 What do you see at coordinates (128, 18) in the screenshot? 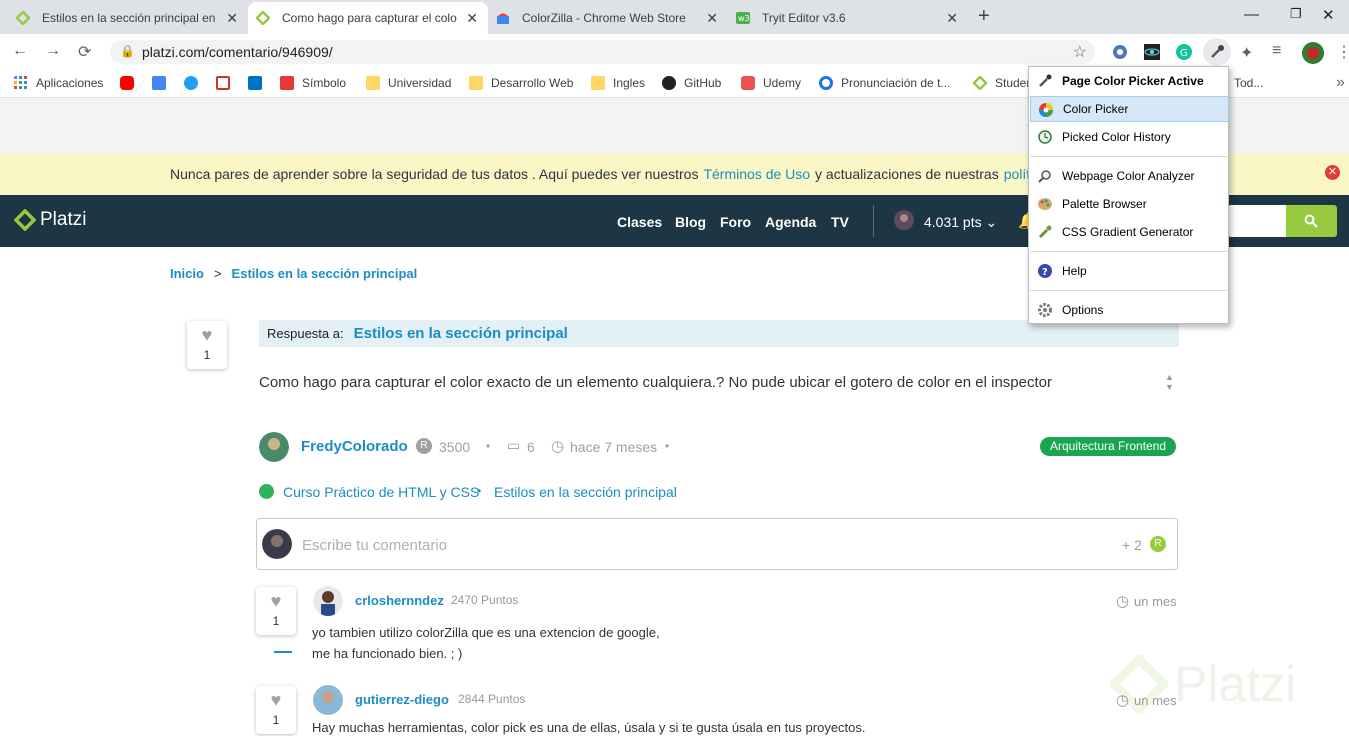
I see `tab-estilos: Estilos en la sección principal en ✕` at bounding box center [128, 18].